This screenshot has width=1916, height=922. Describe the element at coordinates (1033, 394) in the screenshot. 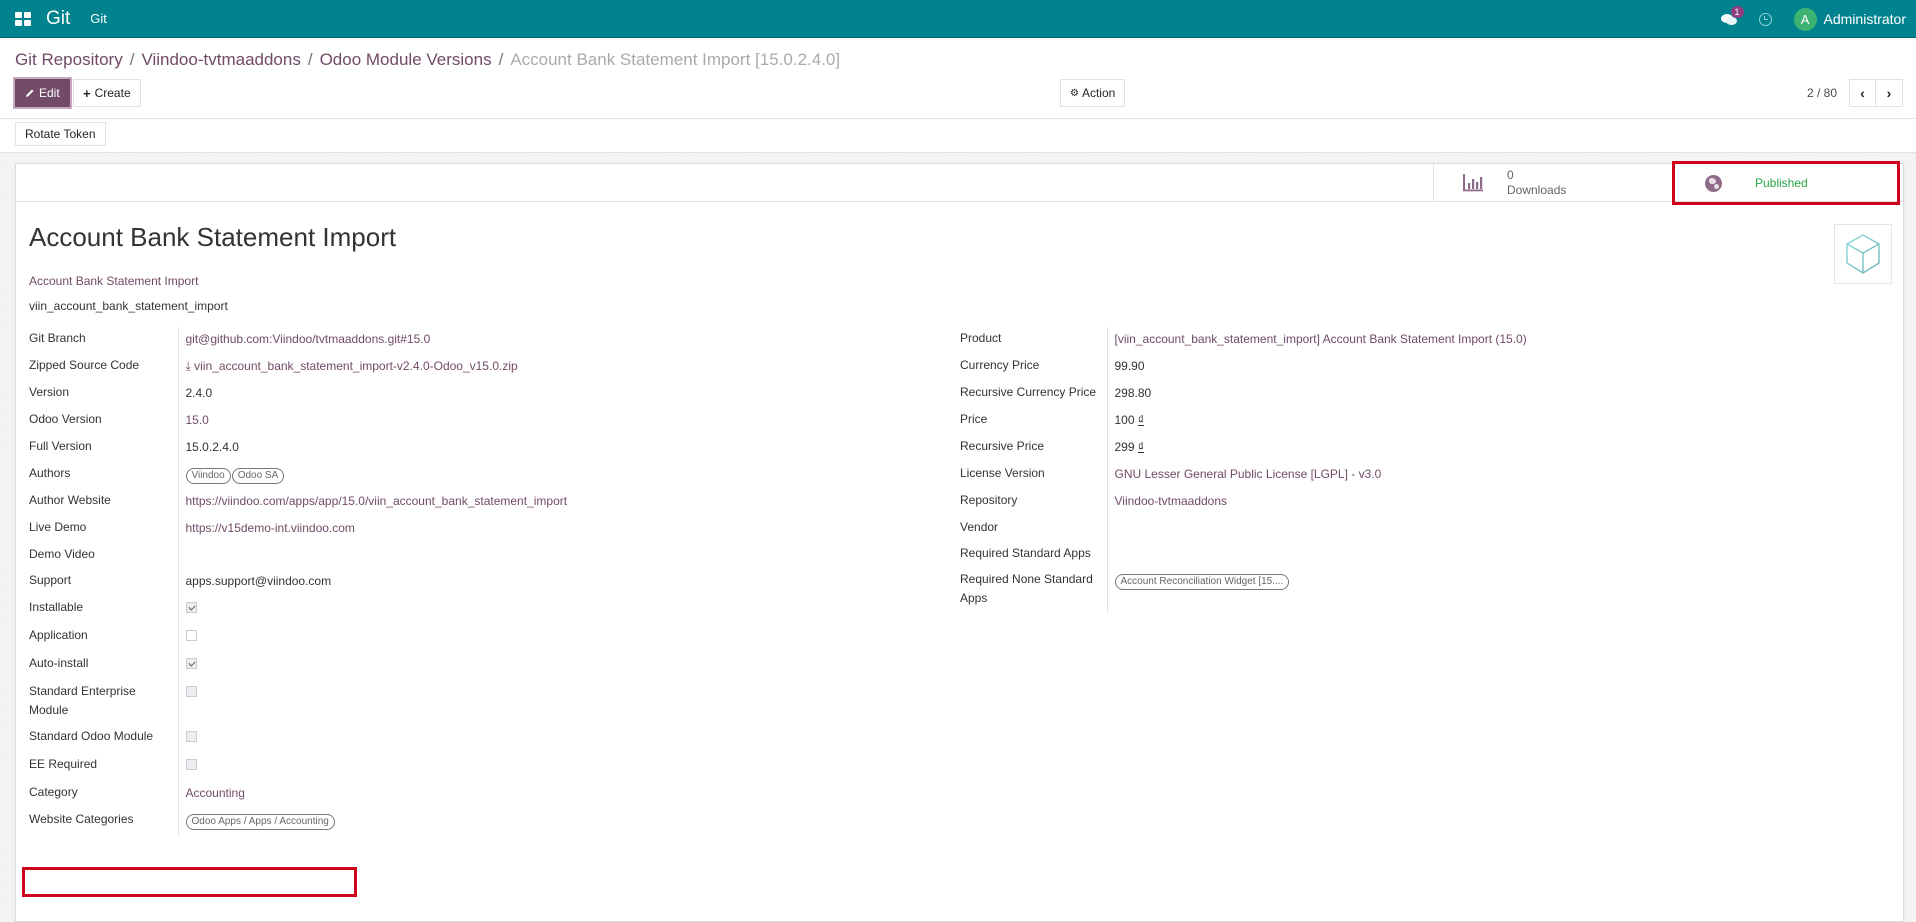

I see `label-recursive-currency-price: Recursive Currency Price` at that location.